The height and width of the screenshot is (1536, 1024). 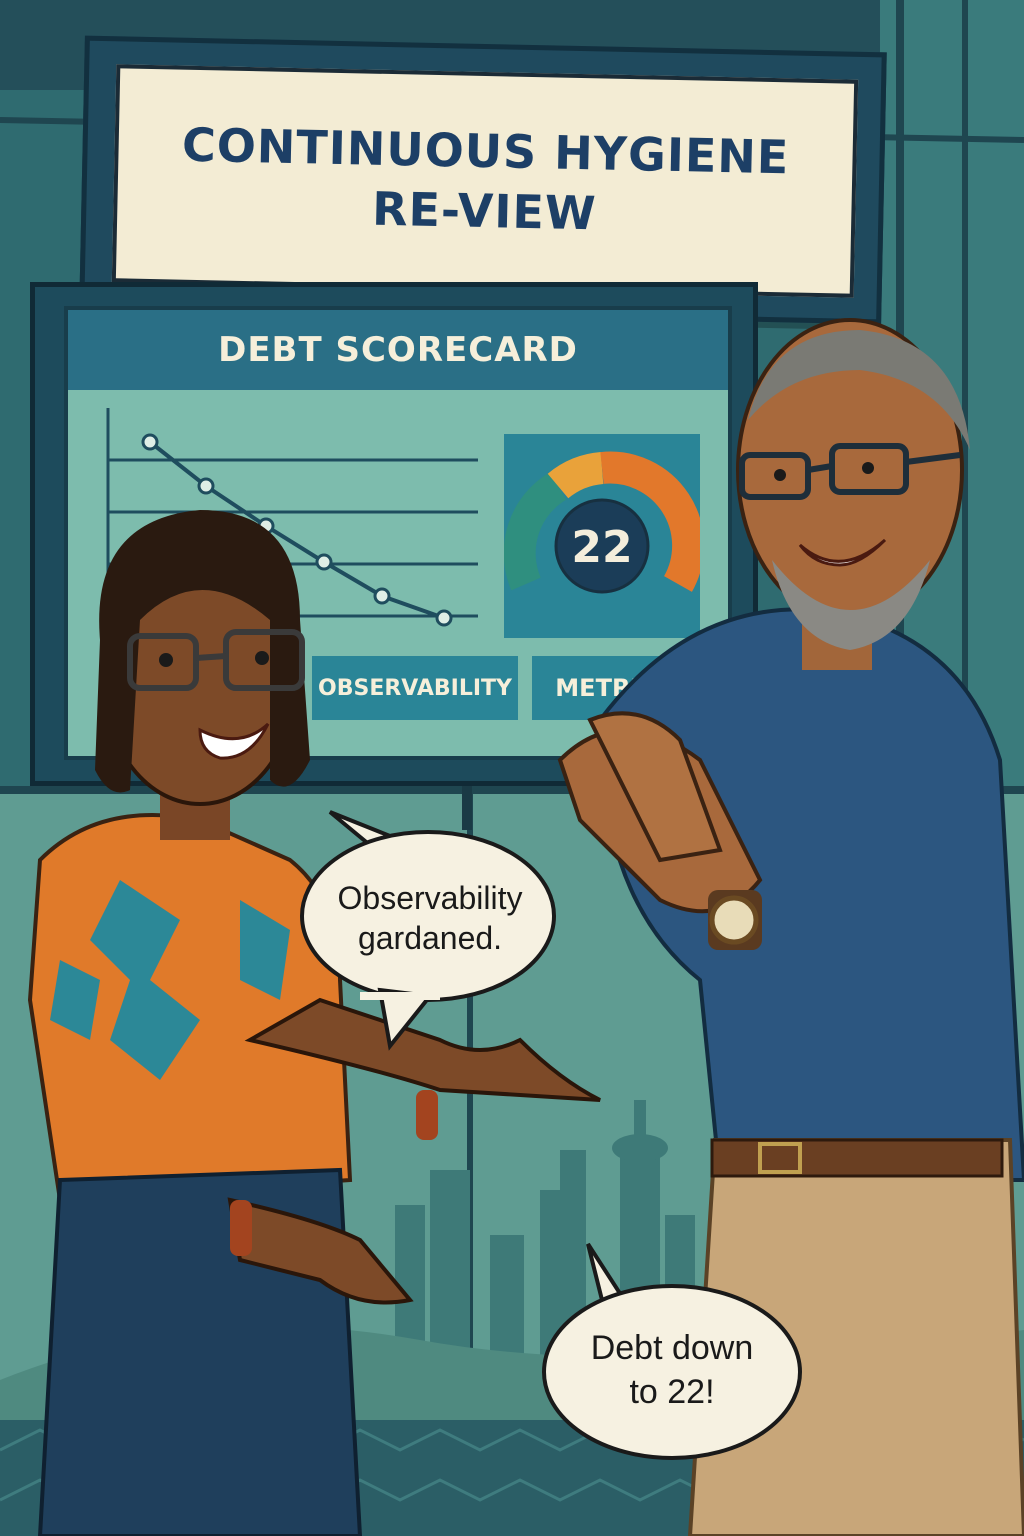 I want to click on wristwatch, so click(x=734, y=920).